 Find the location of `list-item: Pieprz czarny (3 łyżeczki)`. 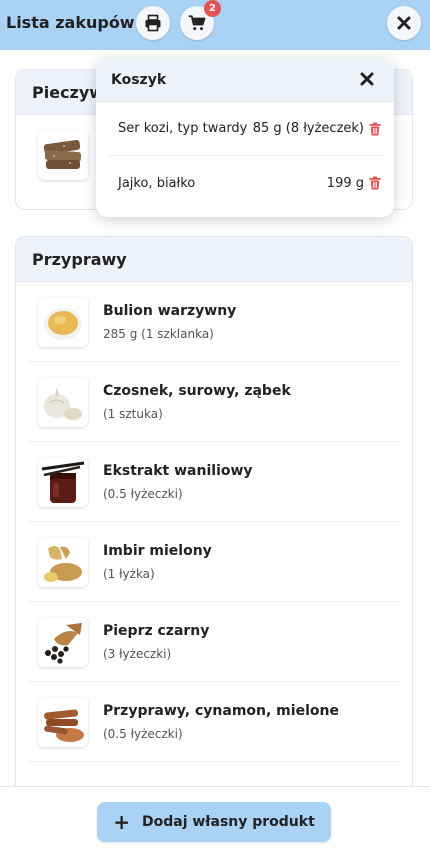

list-item: Pieprz czarny (3 łyżeczki) is located at coordinates (214, 642).